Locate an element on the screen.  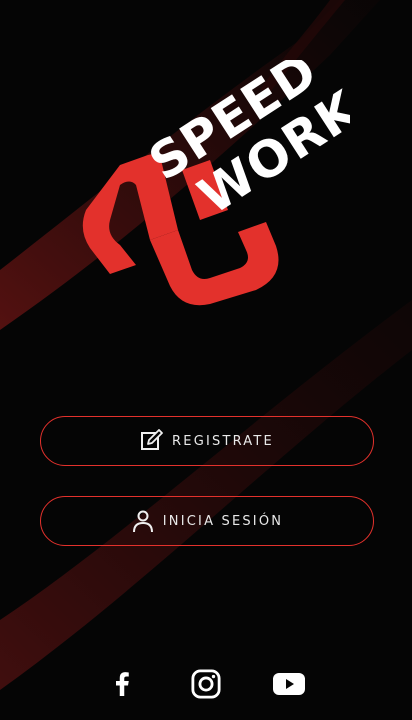
edit-icon is located at coordinates (152, 441).